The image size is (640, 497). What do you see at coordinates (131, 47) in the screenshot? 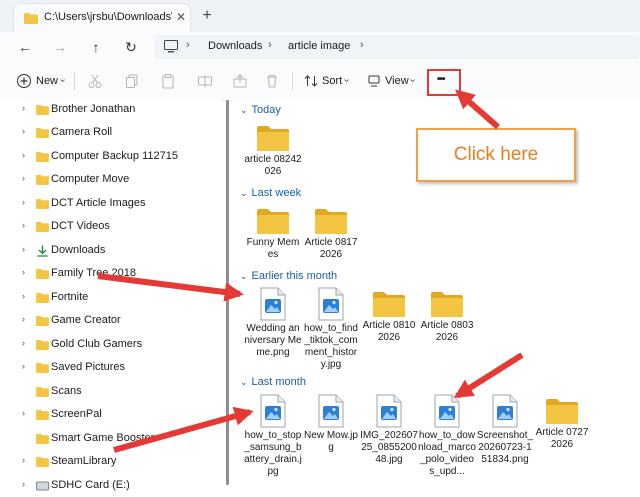
I see `refresh-button: ↻` at bounding box center [131, 47].